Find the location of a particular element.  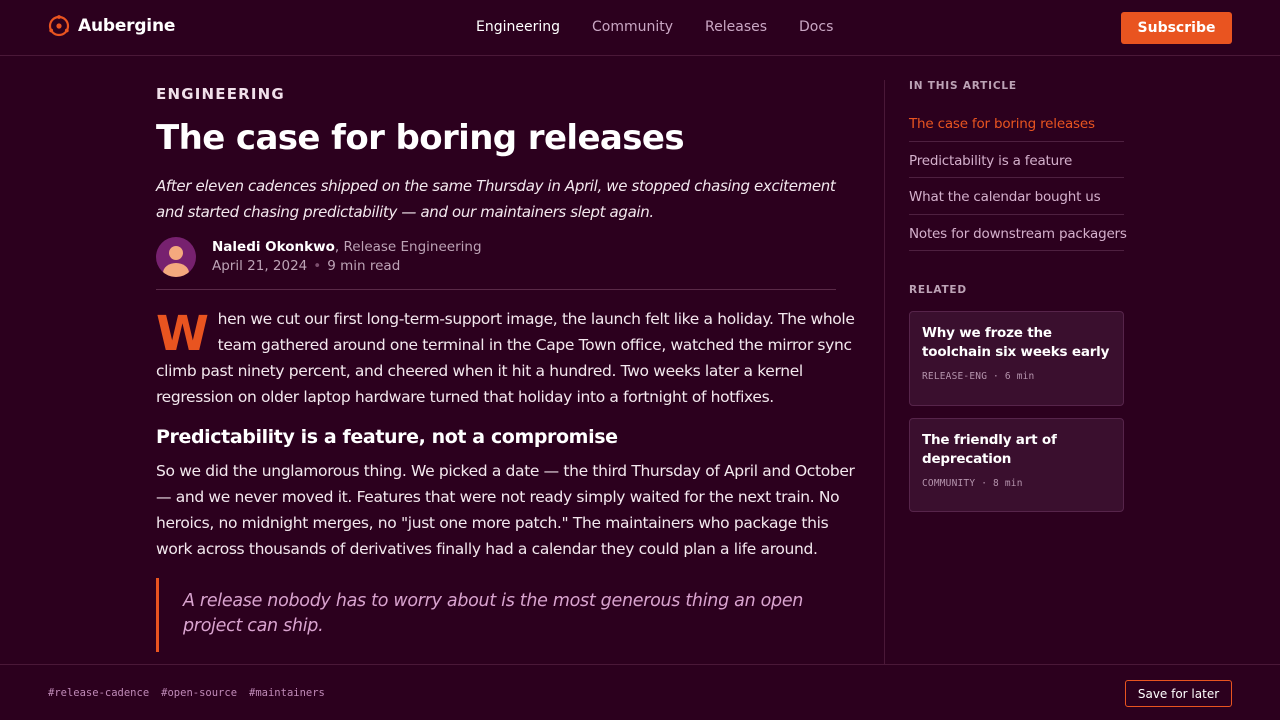

nav-link-engineering: Engineering is located at coordinates (518, 27).